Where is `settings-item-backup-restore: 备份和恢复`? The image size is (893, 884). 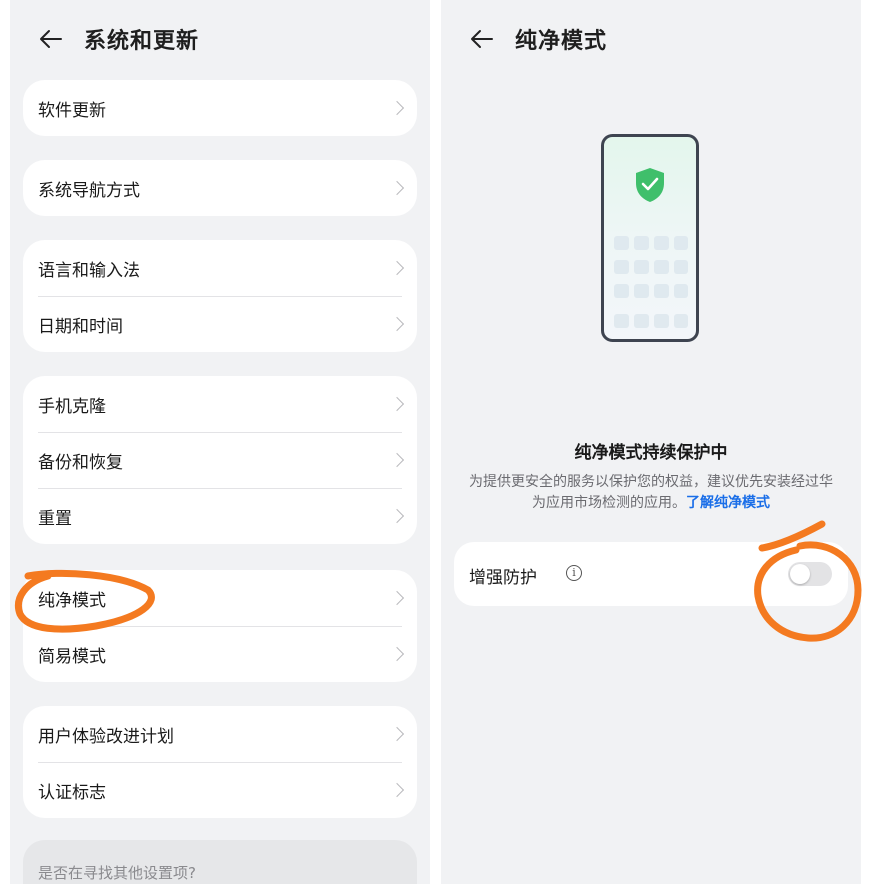
settings-item-backup-restore: 备份和恢复 is located at coordinates (220, 460).